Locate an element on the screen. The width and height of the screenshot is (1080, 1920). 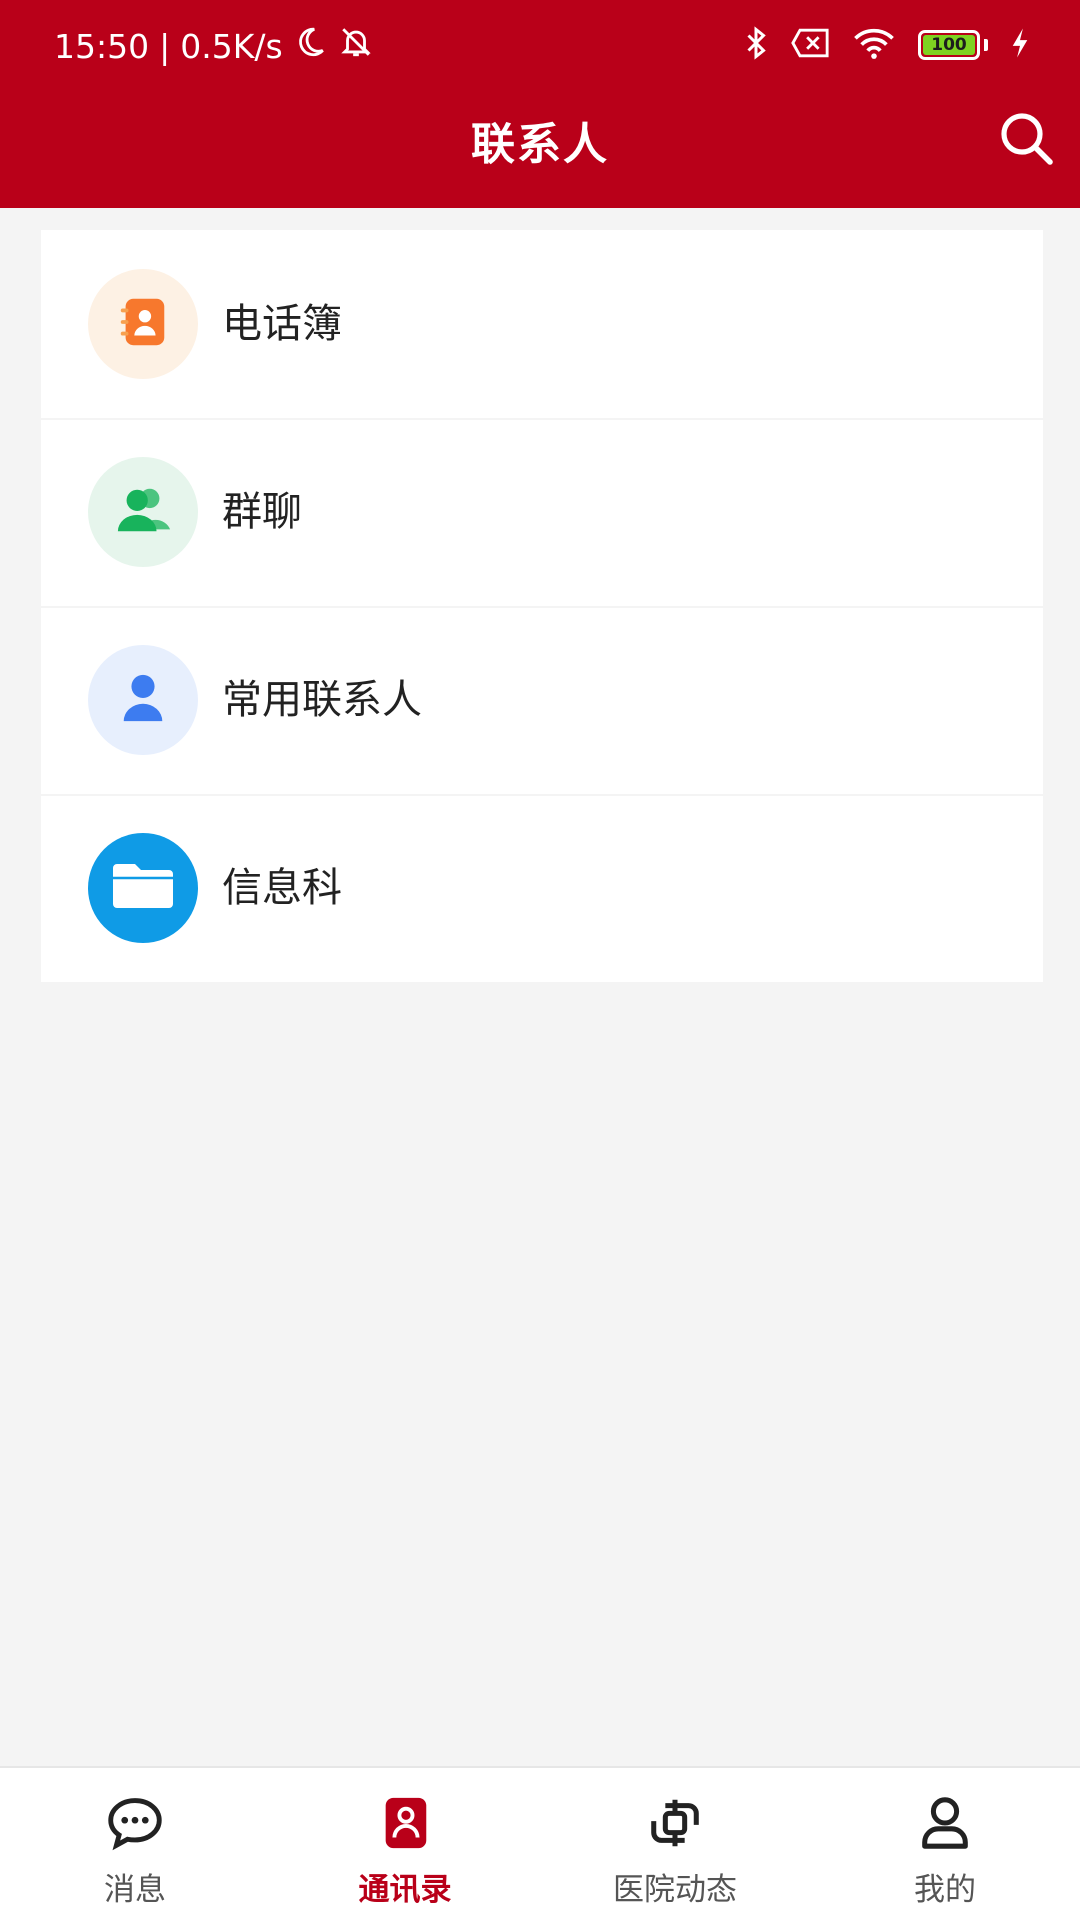
group-chat-avatar is located at coordinates (143, 512).